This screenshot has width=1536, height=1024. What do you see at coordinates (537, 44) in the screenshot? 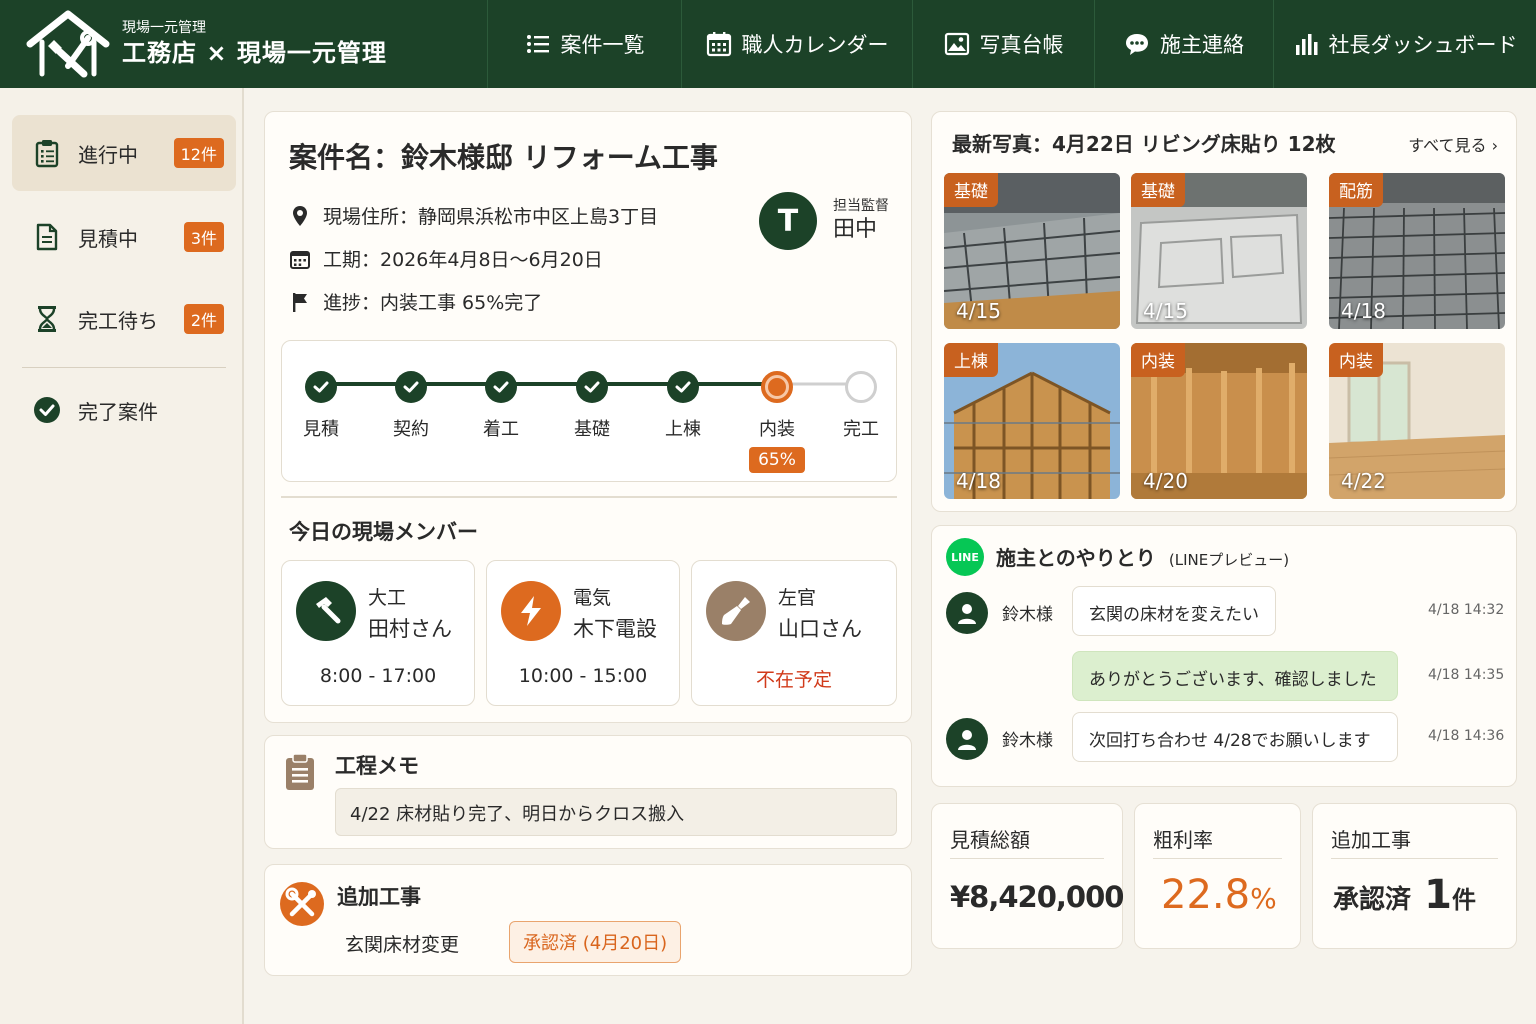
I see `list-icon` at bounding box center [537, 44].